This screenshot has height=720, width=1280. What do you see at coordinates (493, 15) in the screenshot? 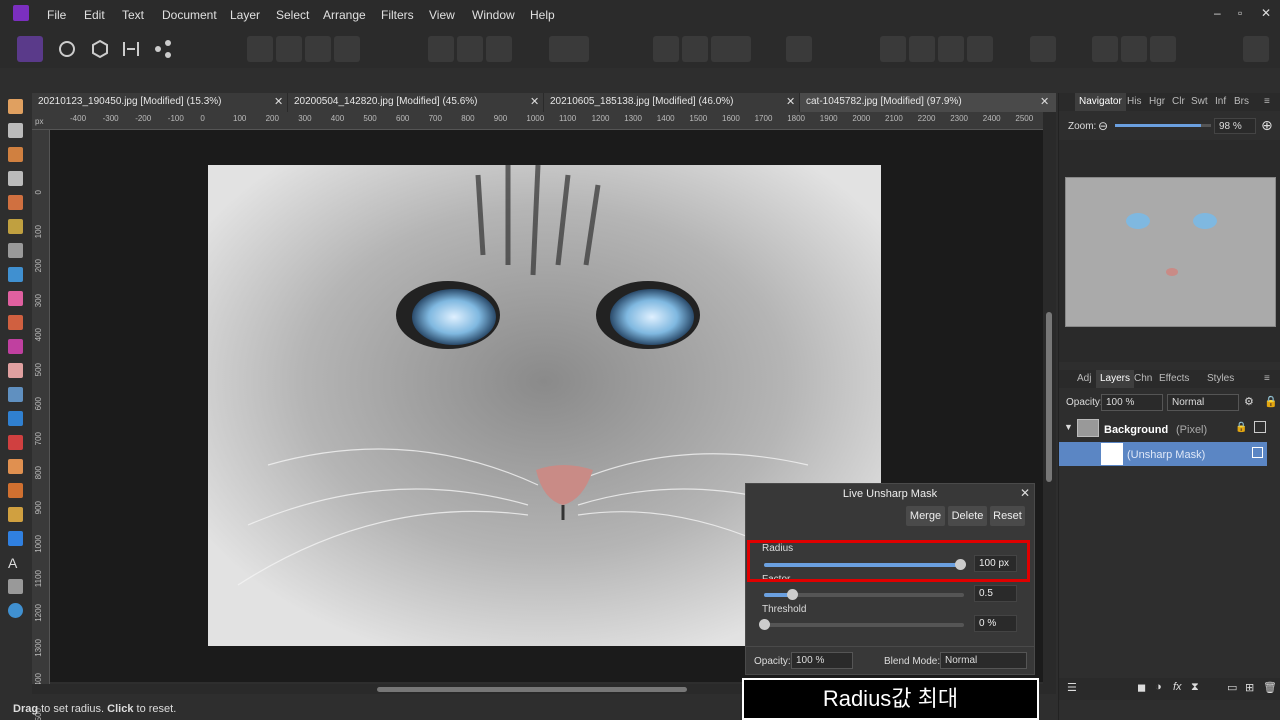
I see `menu-window: Window` at bounding box center [493, 15].